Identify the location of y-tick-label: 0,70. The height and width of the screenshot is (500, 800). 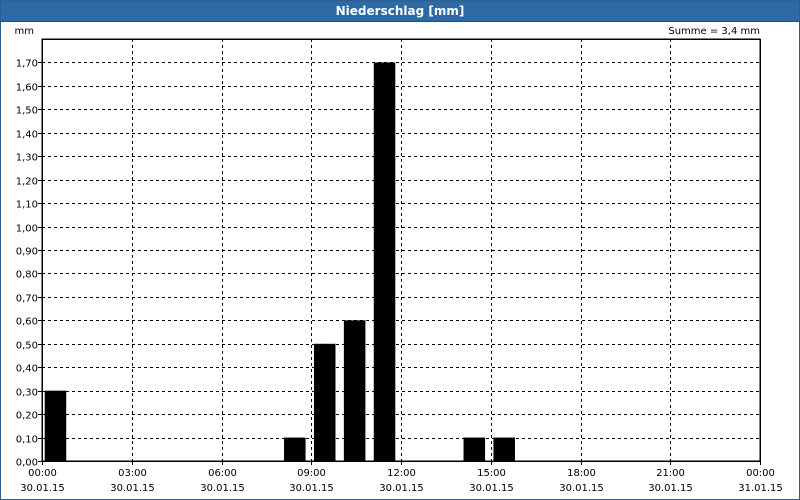
(27, 299).